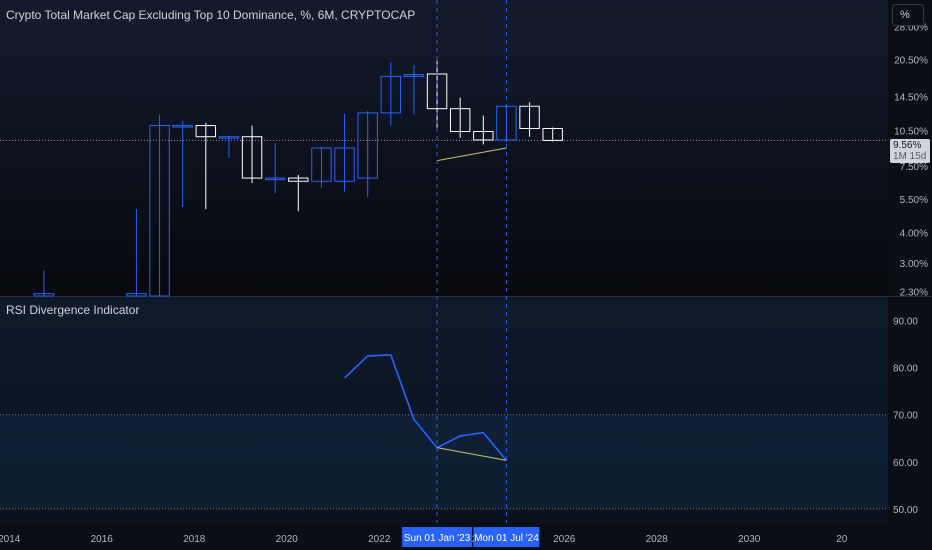 The image size is (932, 550). I want to click on rsi-axis-tick-label: 50.00, so click(905, 510).